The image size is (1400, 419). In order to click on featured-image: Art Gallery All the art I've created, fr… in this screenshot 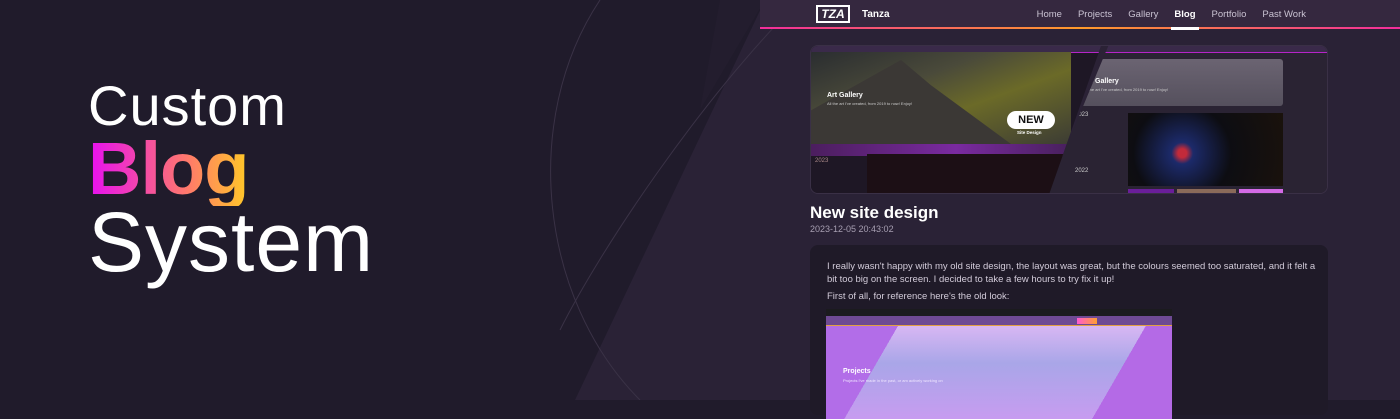, I will do `click(1069, 119)`.